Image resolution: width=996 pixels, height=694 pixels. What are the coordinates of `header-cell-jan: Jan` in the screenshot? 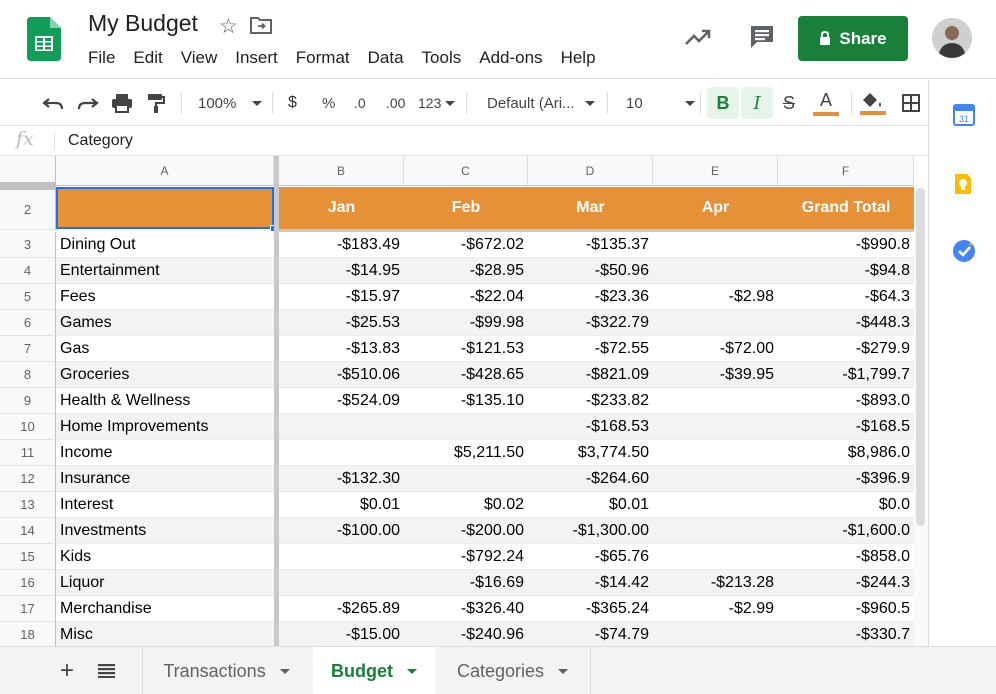 It's located at (341, 208).